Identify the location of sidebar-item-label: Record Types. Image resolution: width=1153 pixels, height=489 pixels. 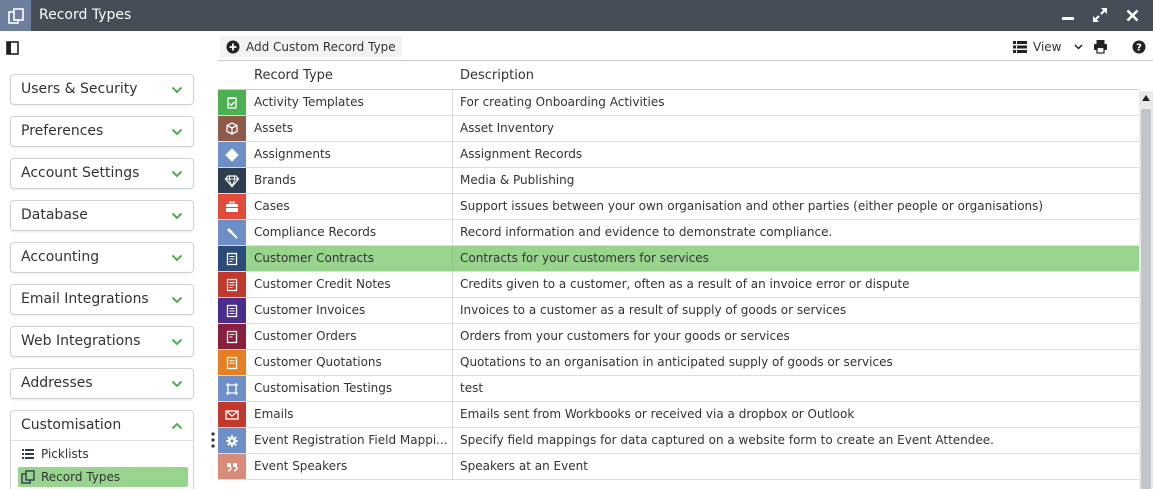
(81, 477).